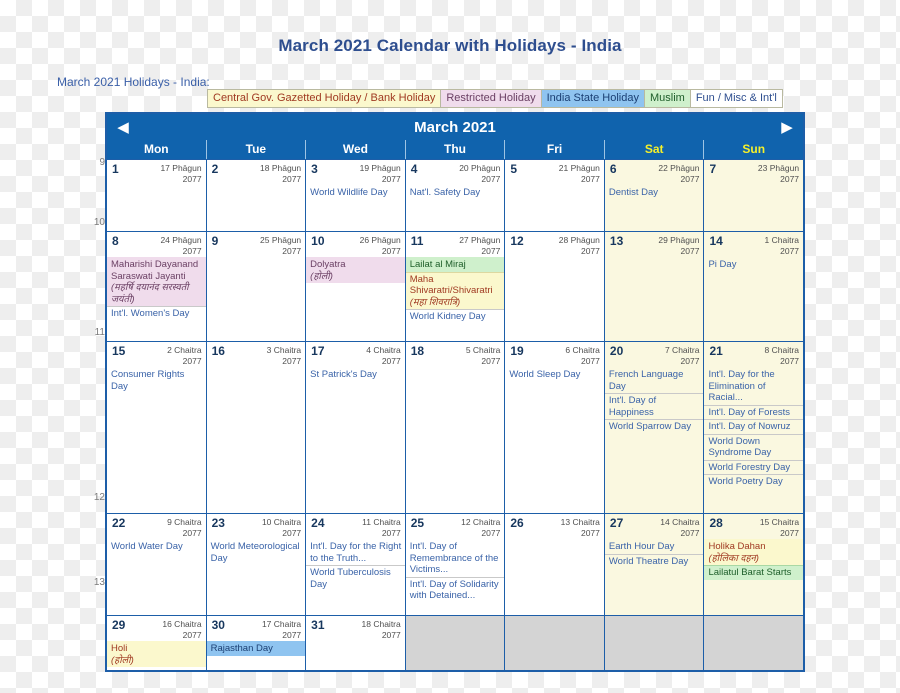 Image resolution: width=900 pixels, height=693 pixels. Describe the element at coordinates (256, 526) in the screenshot. I see `day-cell-header: 23 10 Chaitra 2077` at that location.